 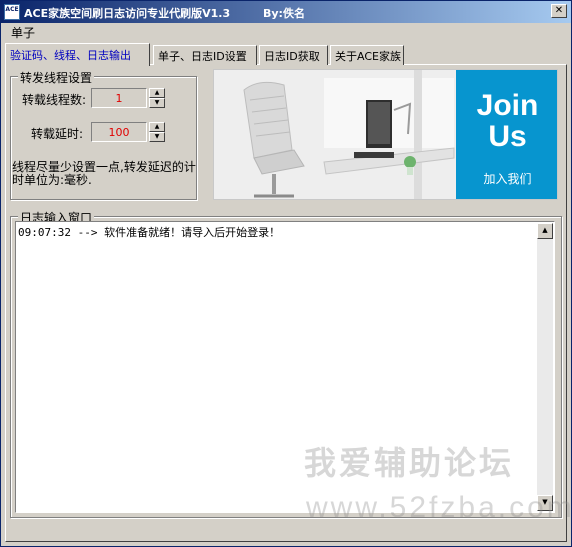 What do you see at coordinates (439, 507) in the screenshot?
I see `watermark-url: www.52fzba.com` at bounding box center [439, 507].